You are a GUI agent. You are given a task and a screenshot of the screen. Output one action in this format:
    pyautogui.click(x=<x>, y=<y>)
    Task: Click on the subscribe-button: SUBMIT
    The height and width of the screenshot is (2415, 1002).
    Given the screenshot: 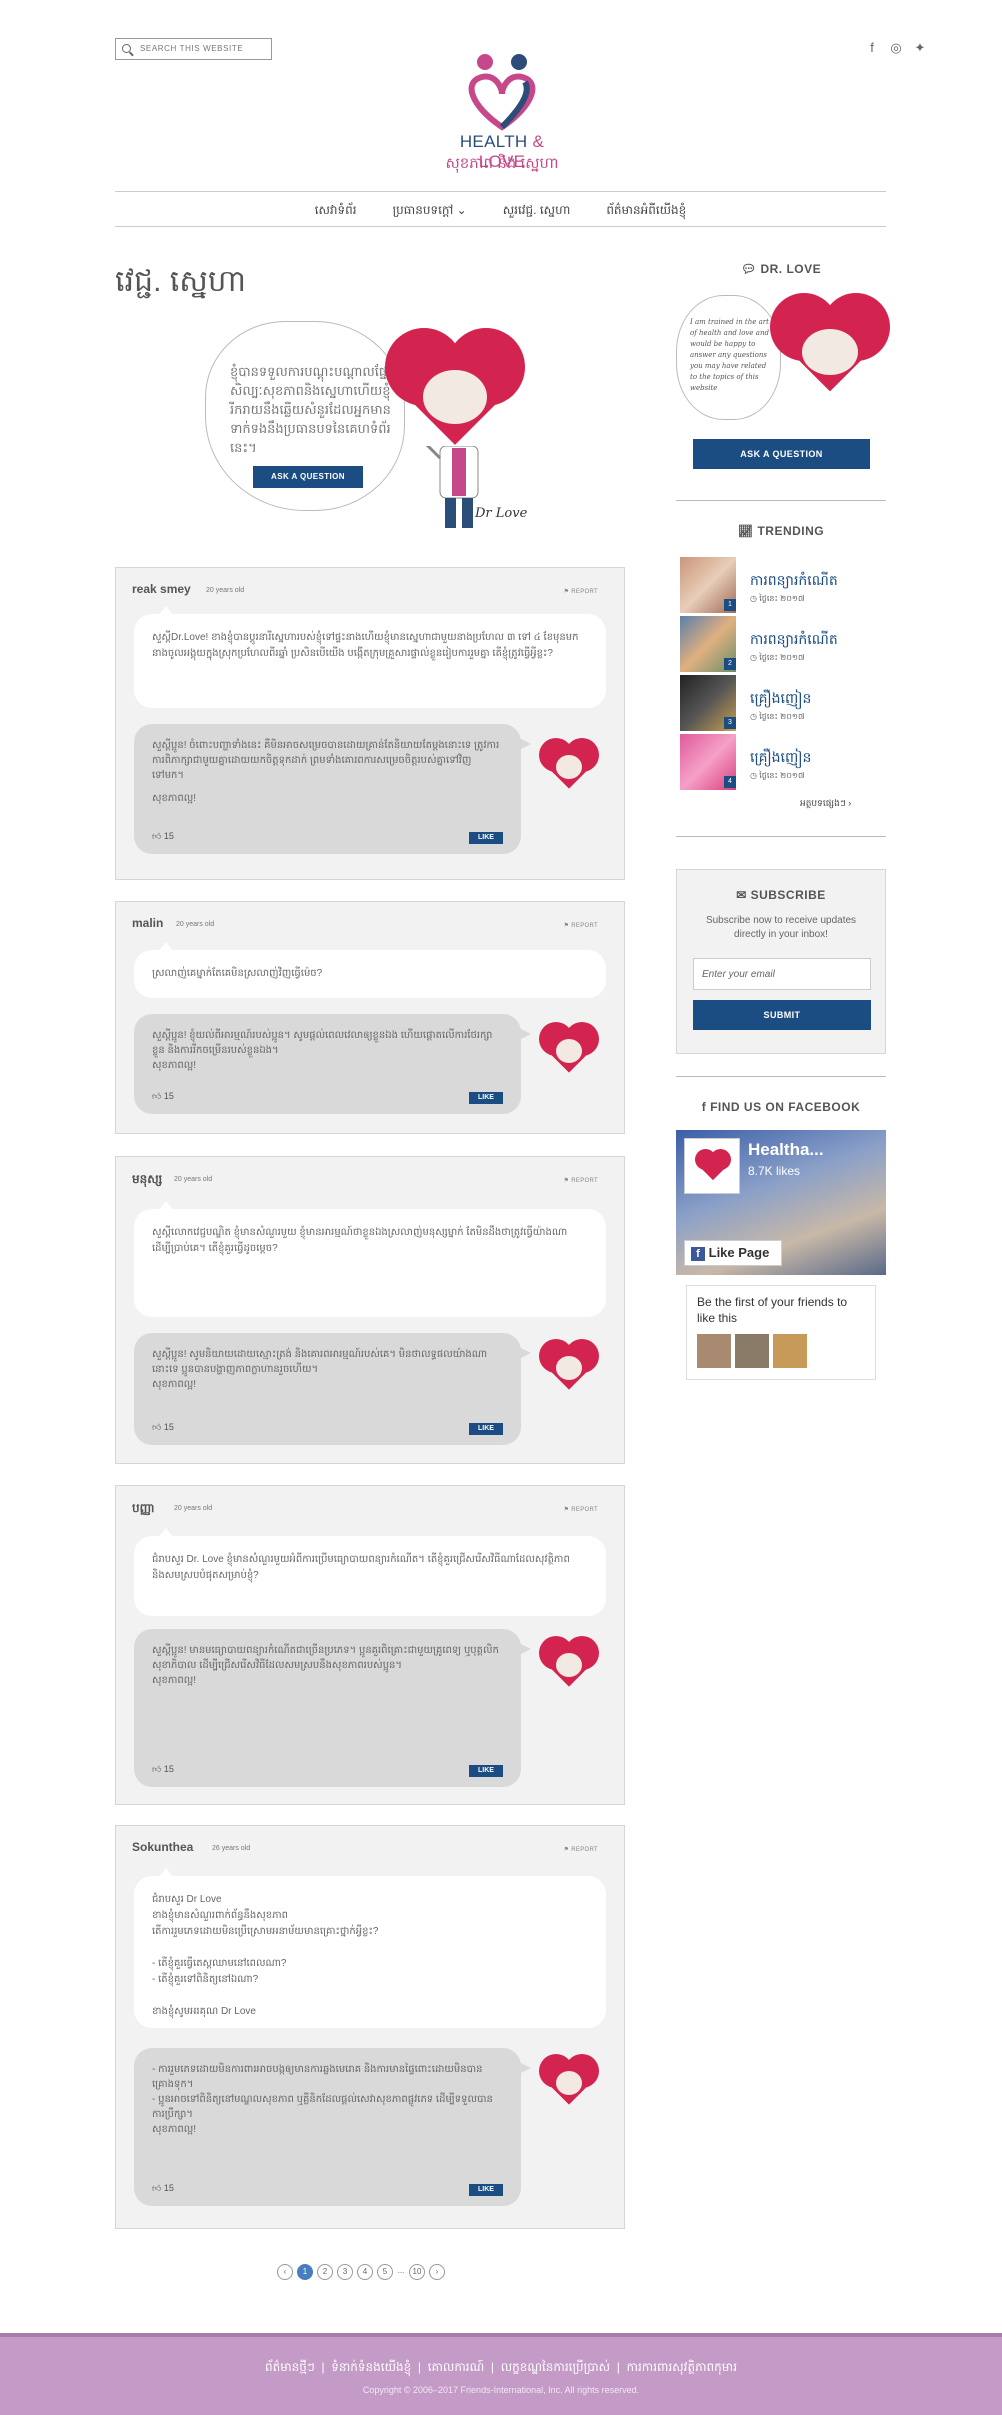 What is the action you would take?
    pyautogui.click(x=782, y=1015)
    